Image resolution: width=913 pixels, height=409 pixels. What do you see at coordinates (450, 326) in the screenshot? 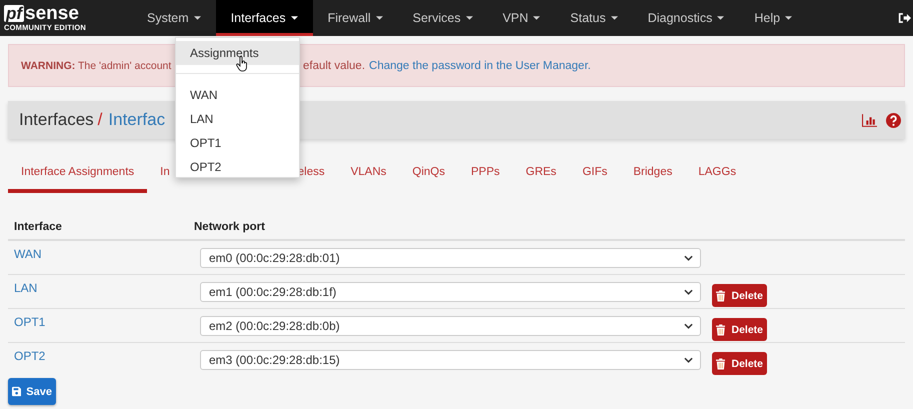
I see `network-port-select: em2 (00:0c:29:28:db:0b)` at bounding box center [450, 326].